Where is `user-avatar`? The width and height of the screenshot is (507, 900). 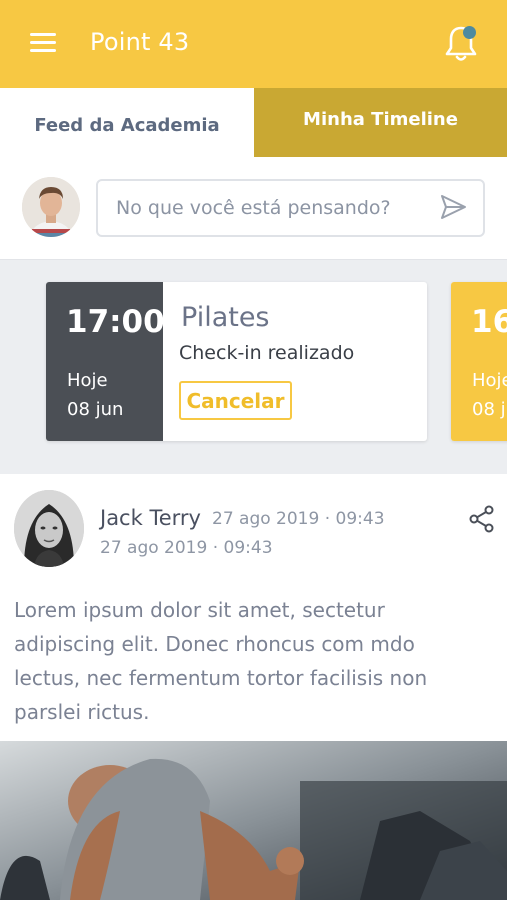 user-avatar is located at coordinates (51, 207).